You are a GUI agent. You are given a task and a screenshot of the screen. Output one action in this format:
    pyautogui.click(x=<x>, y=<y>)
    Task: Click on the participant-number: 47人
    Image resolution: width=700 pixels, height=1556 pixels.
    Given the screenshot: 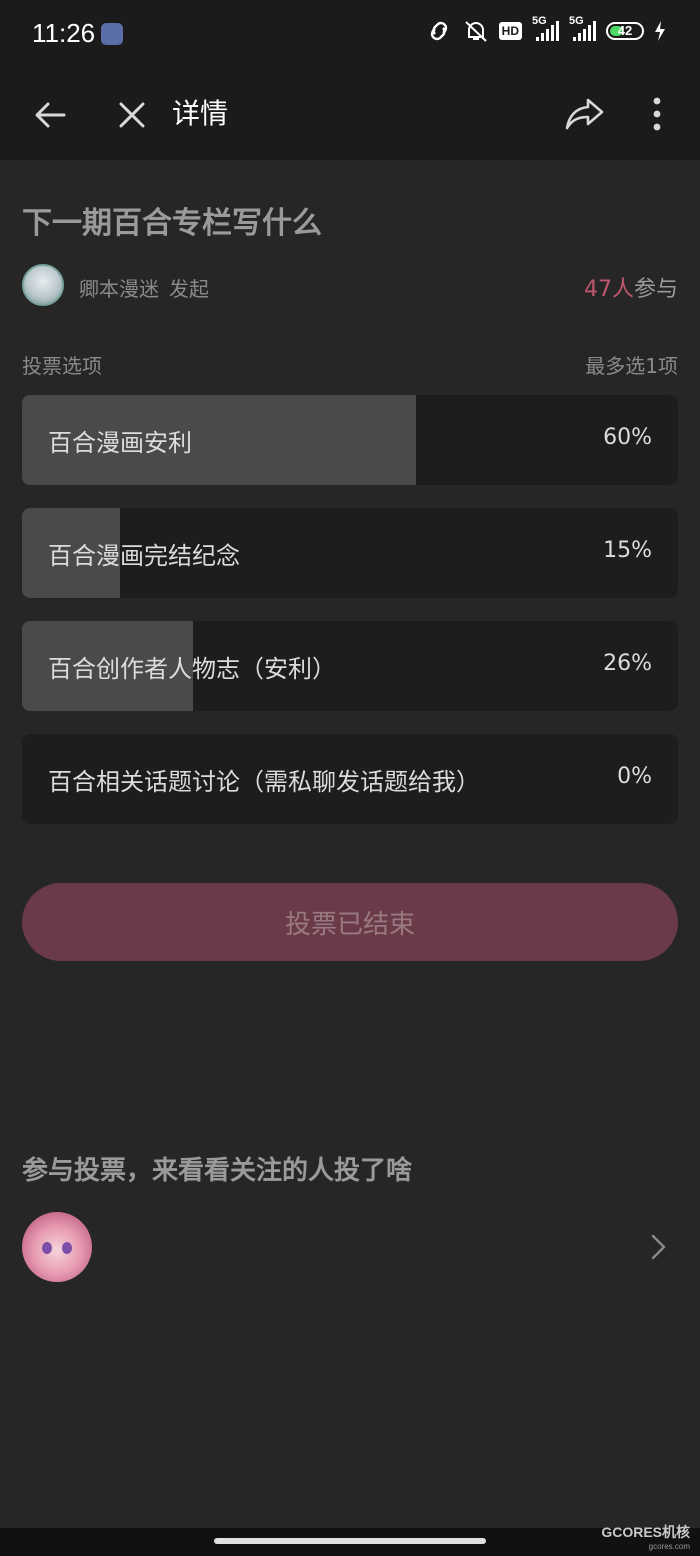 What is the action you would take?
    pyautogui.click(x=608, y=289)
    